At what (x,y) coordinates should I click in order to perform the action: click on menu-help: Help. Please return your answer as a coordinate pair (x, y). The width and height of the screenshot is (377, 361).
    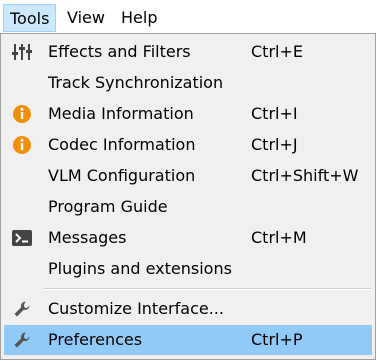
    Looking at the image, I should click on (139, 18).